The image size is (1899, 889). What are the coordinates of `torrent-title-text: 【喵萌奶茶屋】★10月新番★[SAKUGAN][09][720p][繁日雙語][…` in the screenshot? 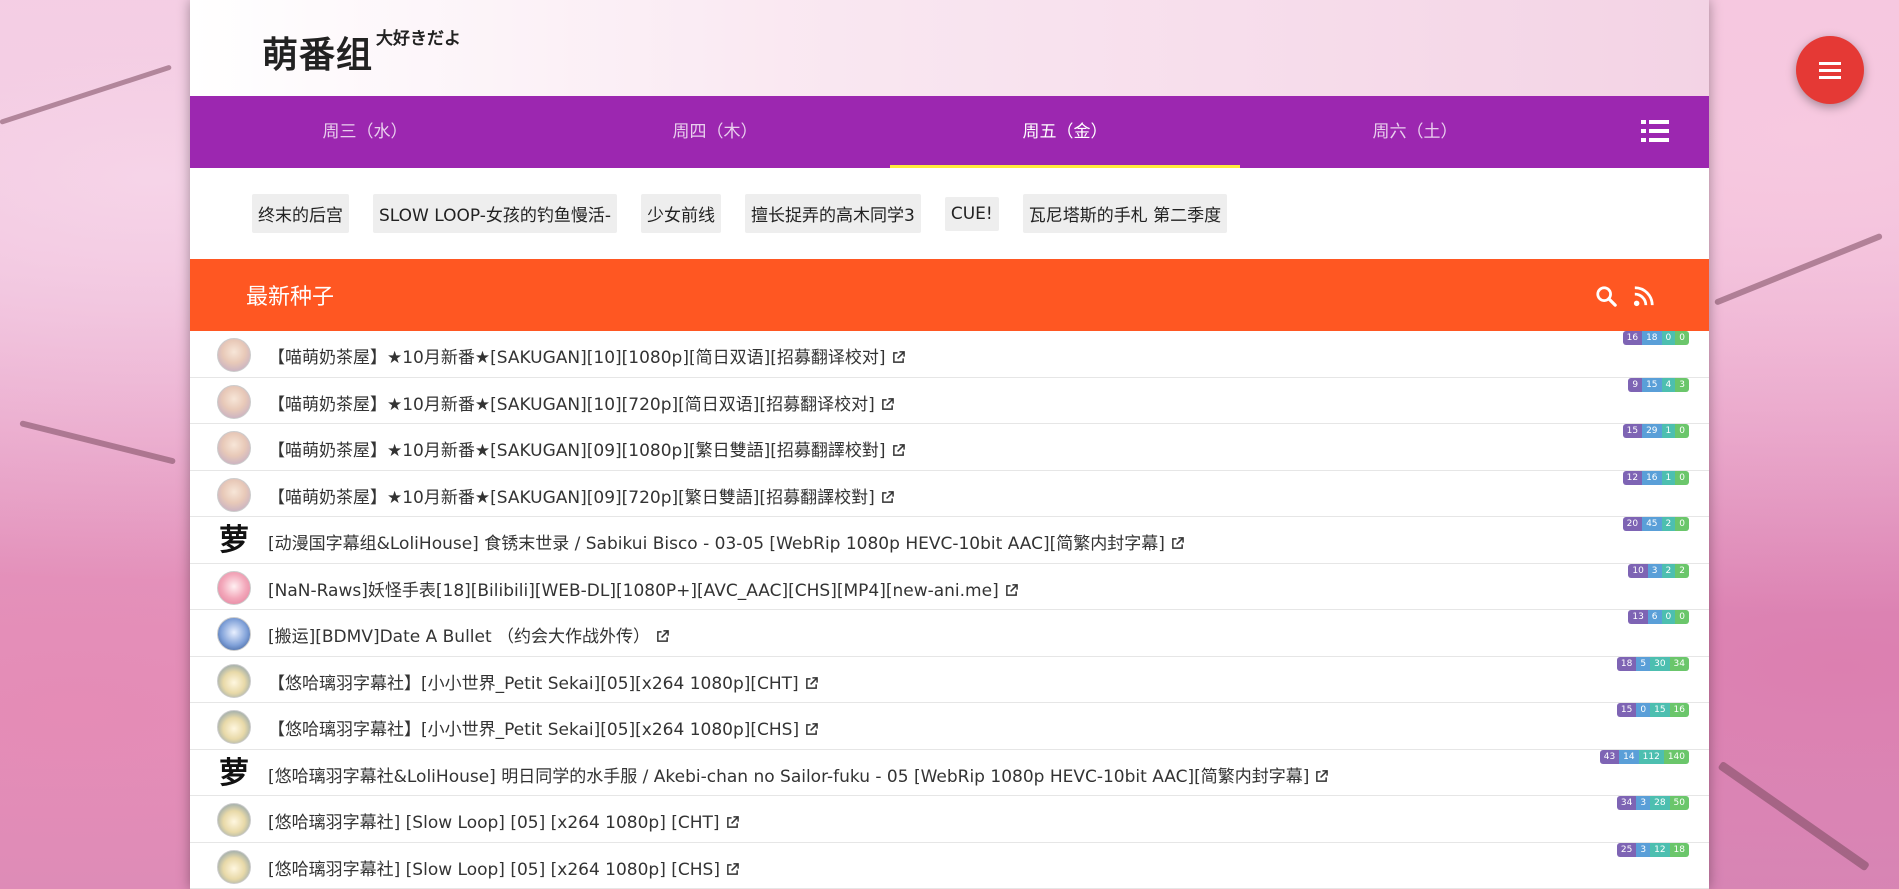 It's located at (571, 497).